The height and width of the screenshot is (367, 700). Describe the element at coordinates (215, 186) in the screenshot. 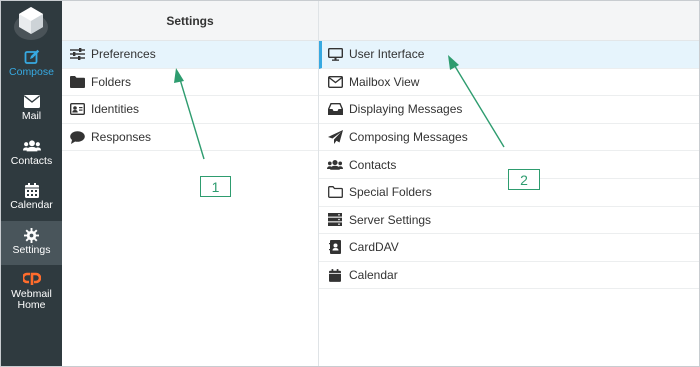

I see `annotation-label-1: 1` at that location.